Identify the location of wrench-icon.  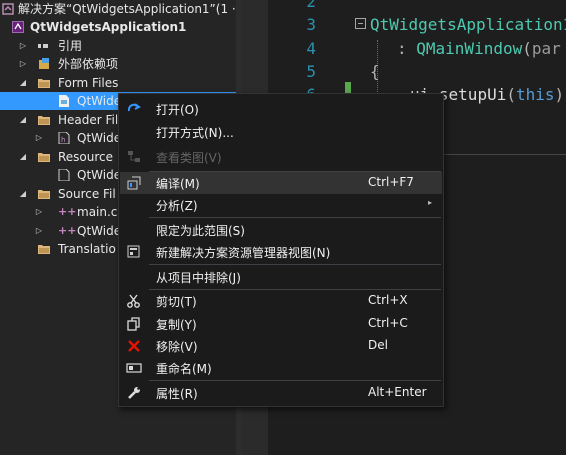
(134, 393).